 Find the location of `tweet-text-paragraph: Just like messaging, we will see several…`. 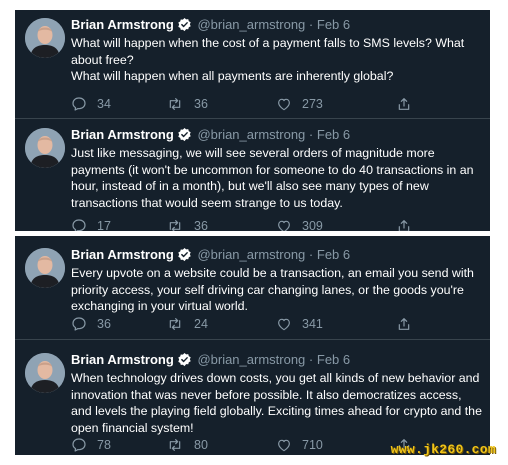

tweet-text-paragraph: Just like messaging, we will see several… is located at coordinates (272, 178).